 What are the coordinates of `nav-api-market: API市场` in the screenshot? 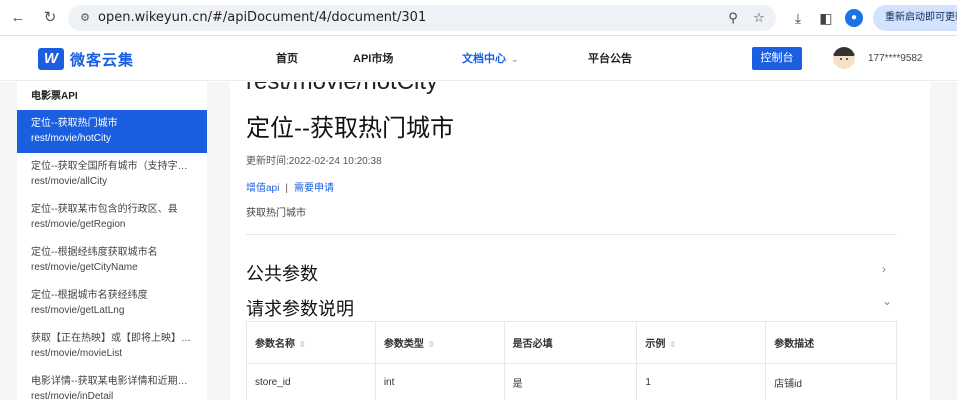 It's located at (373, 59).